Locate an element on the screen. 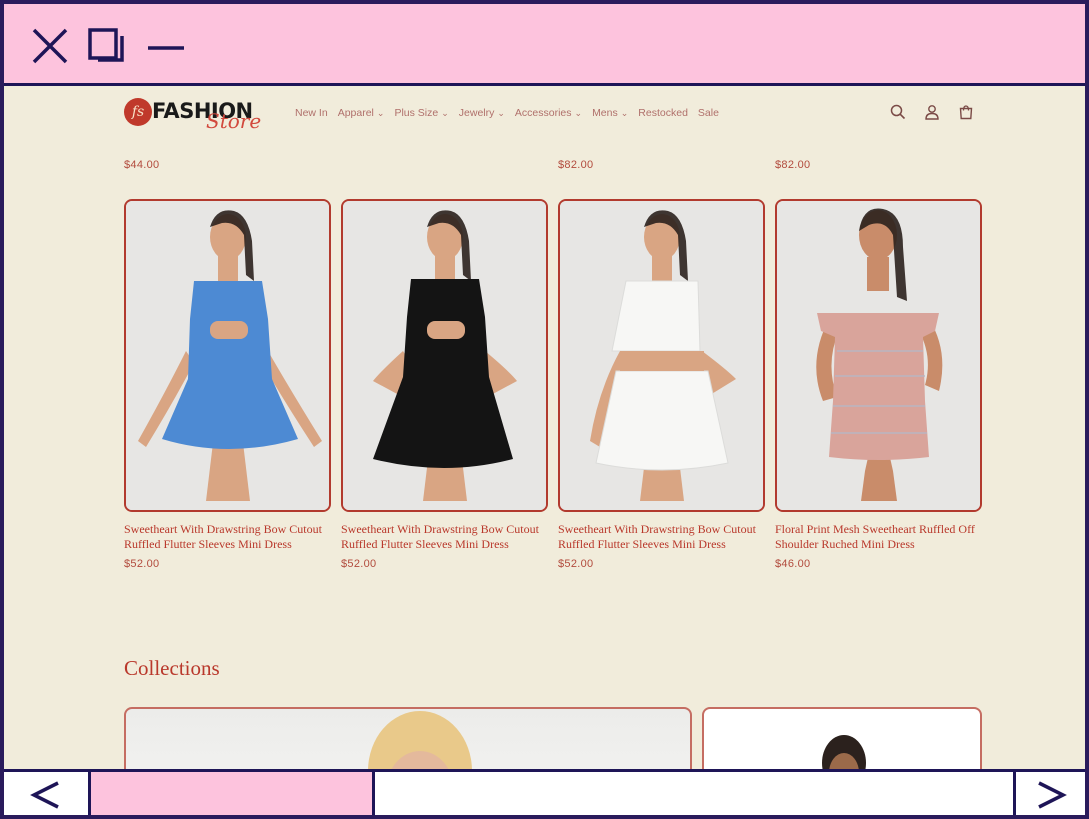 The image size is (1089, 819). minimize-icon is located at coordinates (166, 48).